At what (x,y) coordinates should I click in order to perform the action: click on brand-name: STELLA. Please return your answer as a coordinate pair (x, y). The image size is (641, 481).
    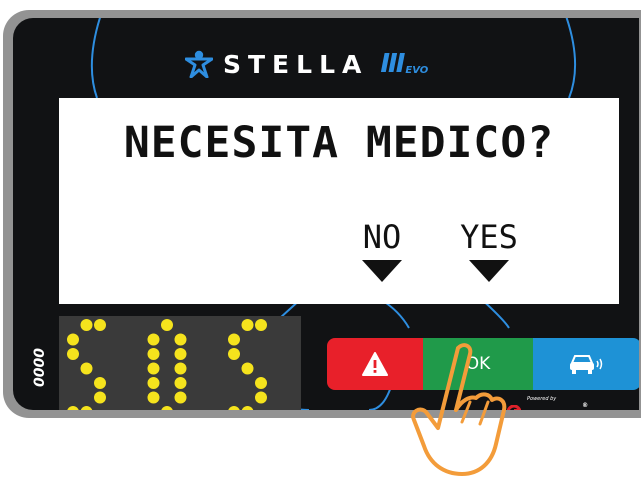
    Looking at the image, I should click on (296, 64).